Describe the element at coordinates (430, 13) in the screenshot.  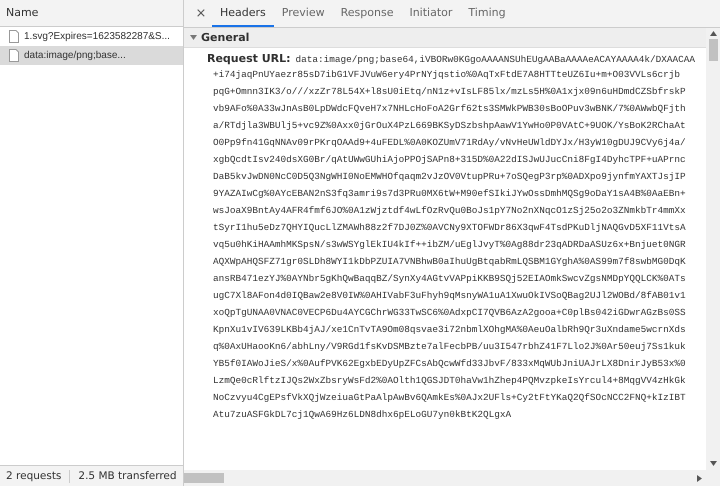
I see `tab: Initiator` at that location.